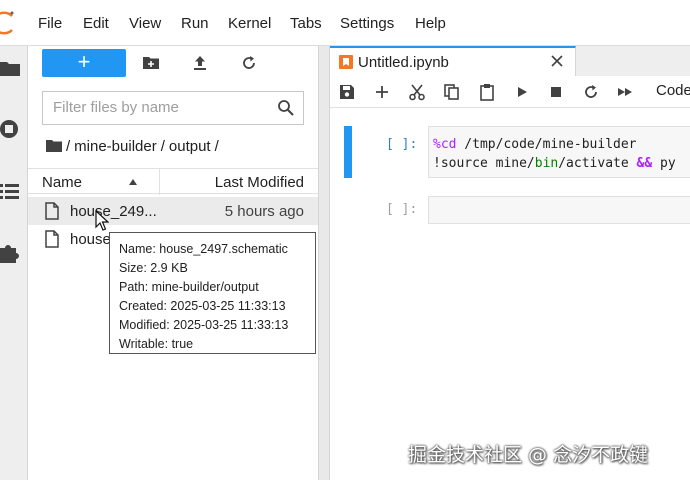 The width and height of the screenshot is (690, 480). I want to click on code-cell: [ ]:, so click(510, 210).